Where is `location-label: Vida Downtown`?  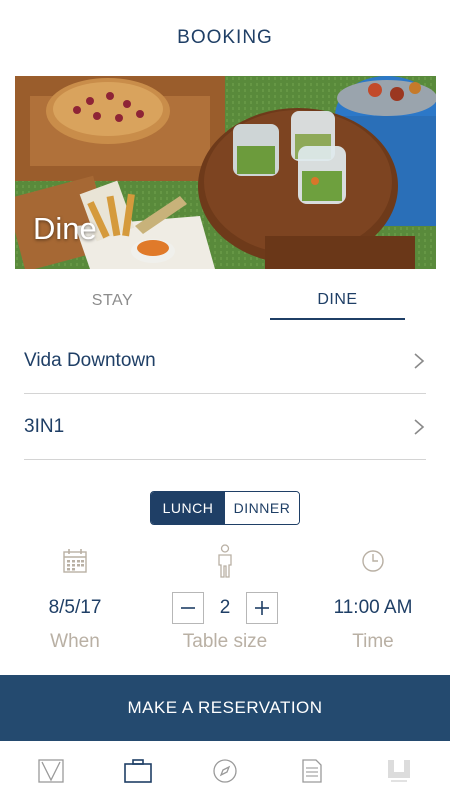 location-label: Vida Downtown is located at coordinates (90, 360).